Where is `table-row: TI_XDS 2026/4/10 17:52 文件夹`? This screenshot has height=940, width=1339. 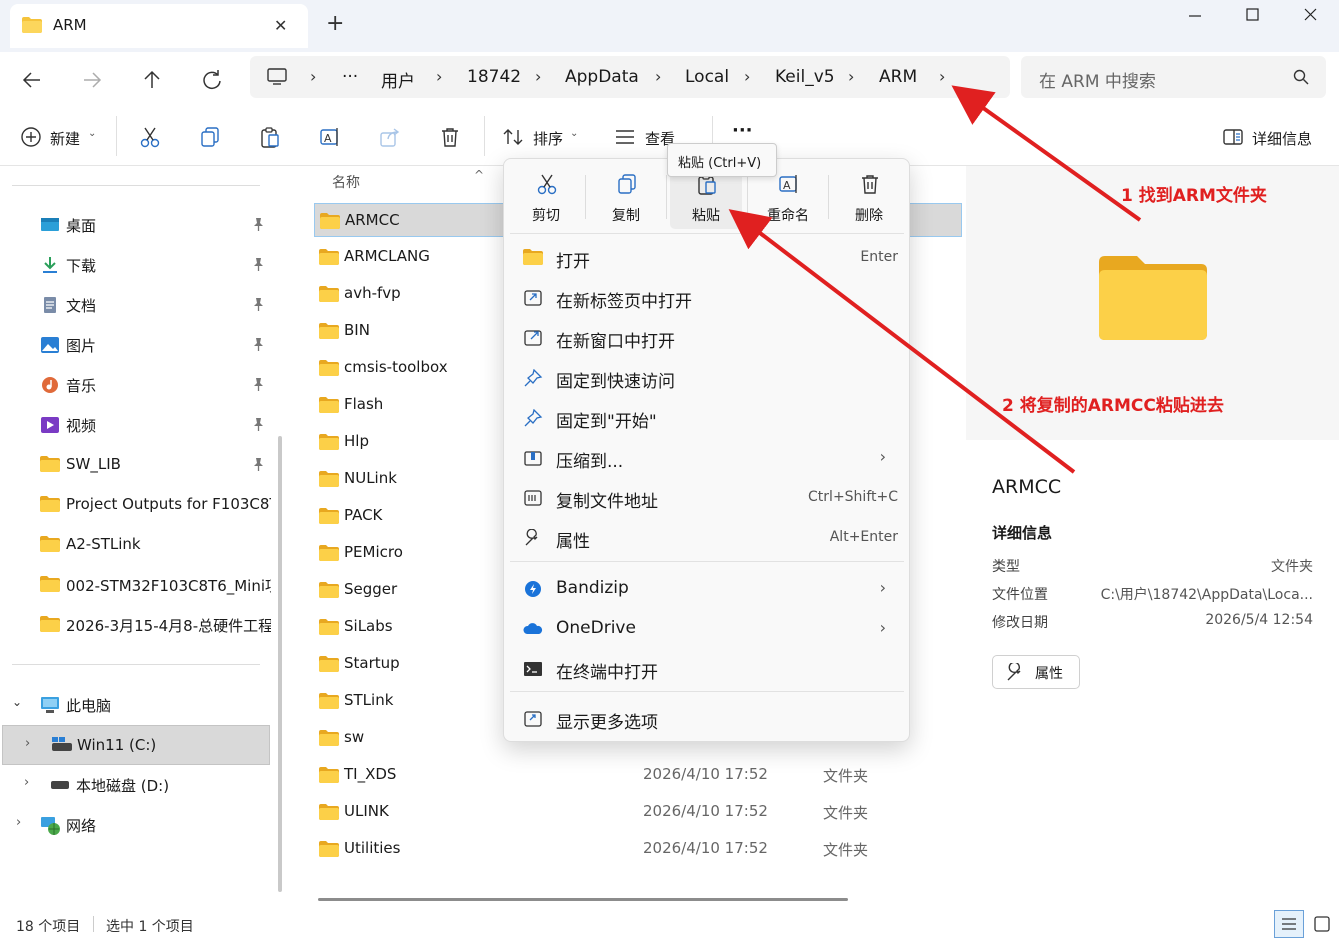
table-row: TI_XDS 2026/4/10 17:52 文件夹 is located at coordinates (638, 775).